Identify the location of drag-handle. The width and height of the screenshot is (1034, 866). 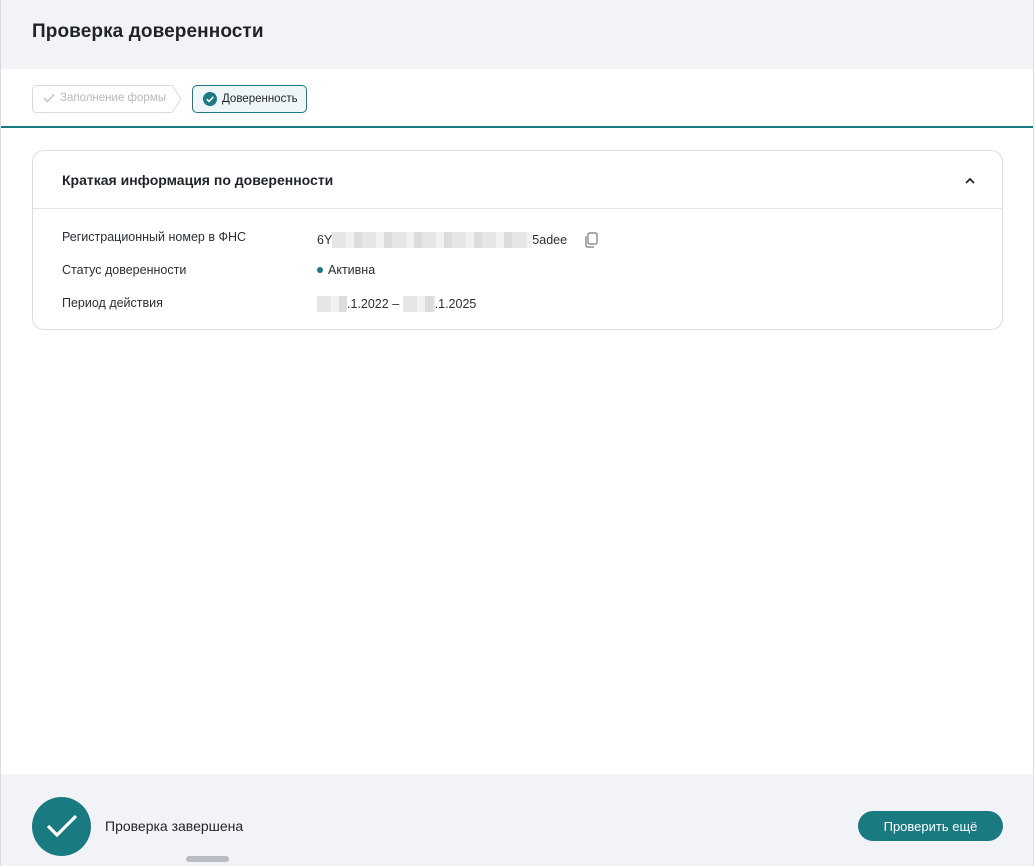
(207, 859).